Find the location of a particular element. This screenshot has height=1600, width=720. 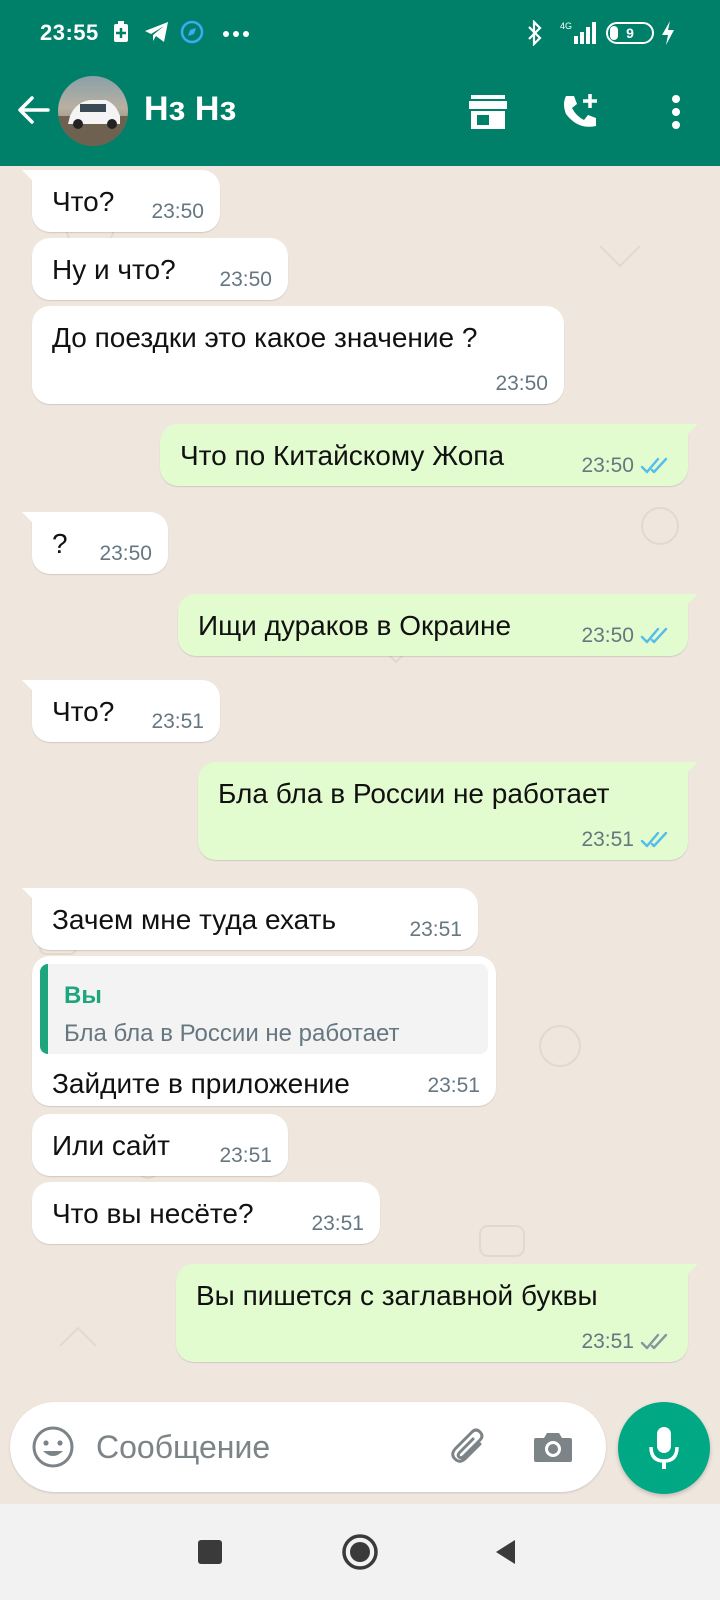

outgoing-message: Ищи дураков в Окраине 23:50 is located at coordinates (438, 625).